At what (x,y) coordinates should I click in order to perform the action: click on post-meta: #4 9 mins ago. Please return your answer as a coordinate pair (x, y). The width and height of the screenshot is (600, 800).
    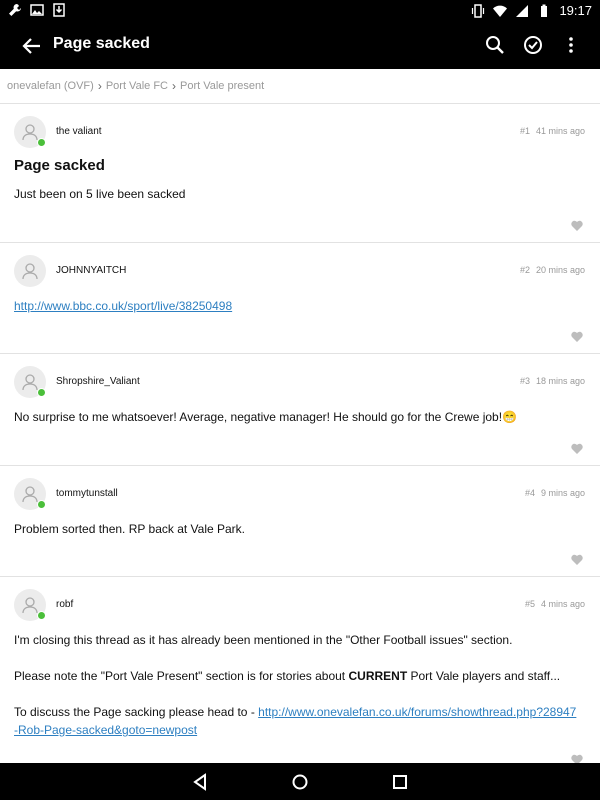
    Looking at the image, I should click on (555, 493).